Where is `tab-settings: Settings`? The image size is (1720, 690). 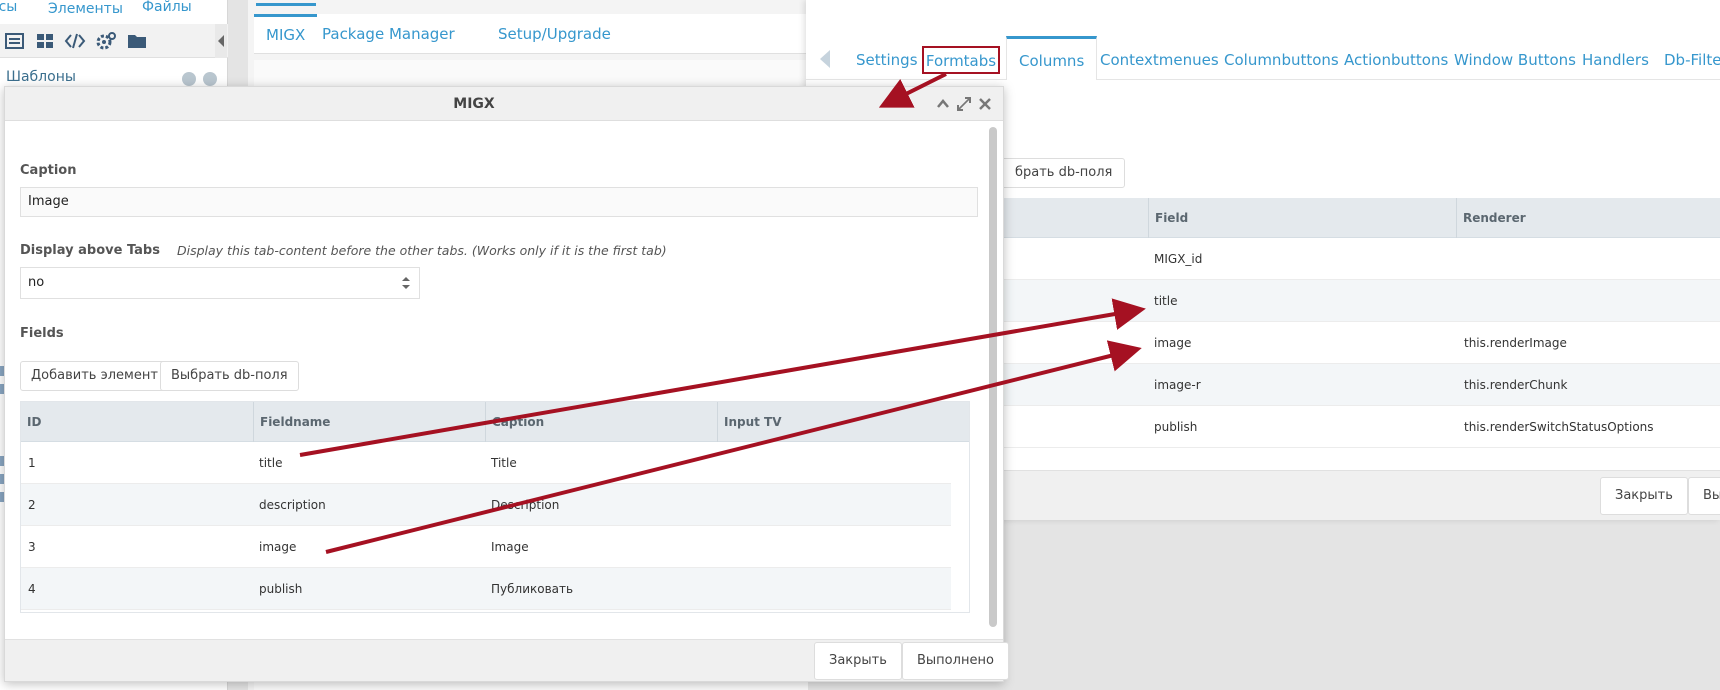
tab-settings: Settings is located at coordinates (887, 60).